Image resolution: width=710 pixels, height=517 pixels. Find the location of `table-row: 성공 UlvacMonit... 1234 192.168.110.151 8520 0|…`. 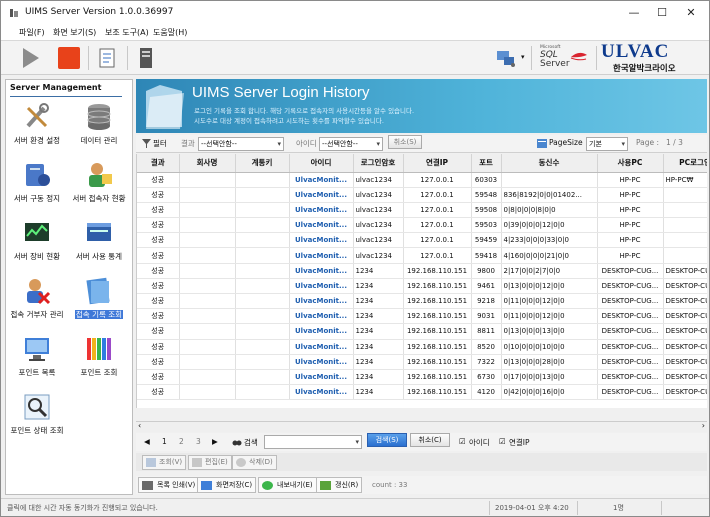

table-row: 성공 UlvacMonit... 1234 192.168.110.151 8520 0|… is located at coordinates (422, 347).